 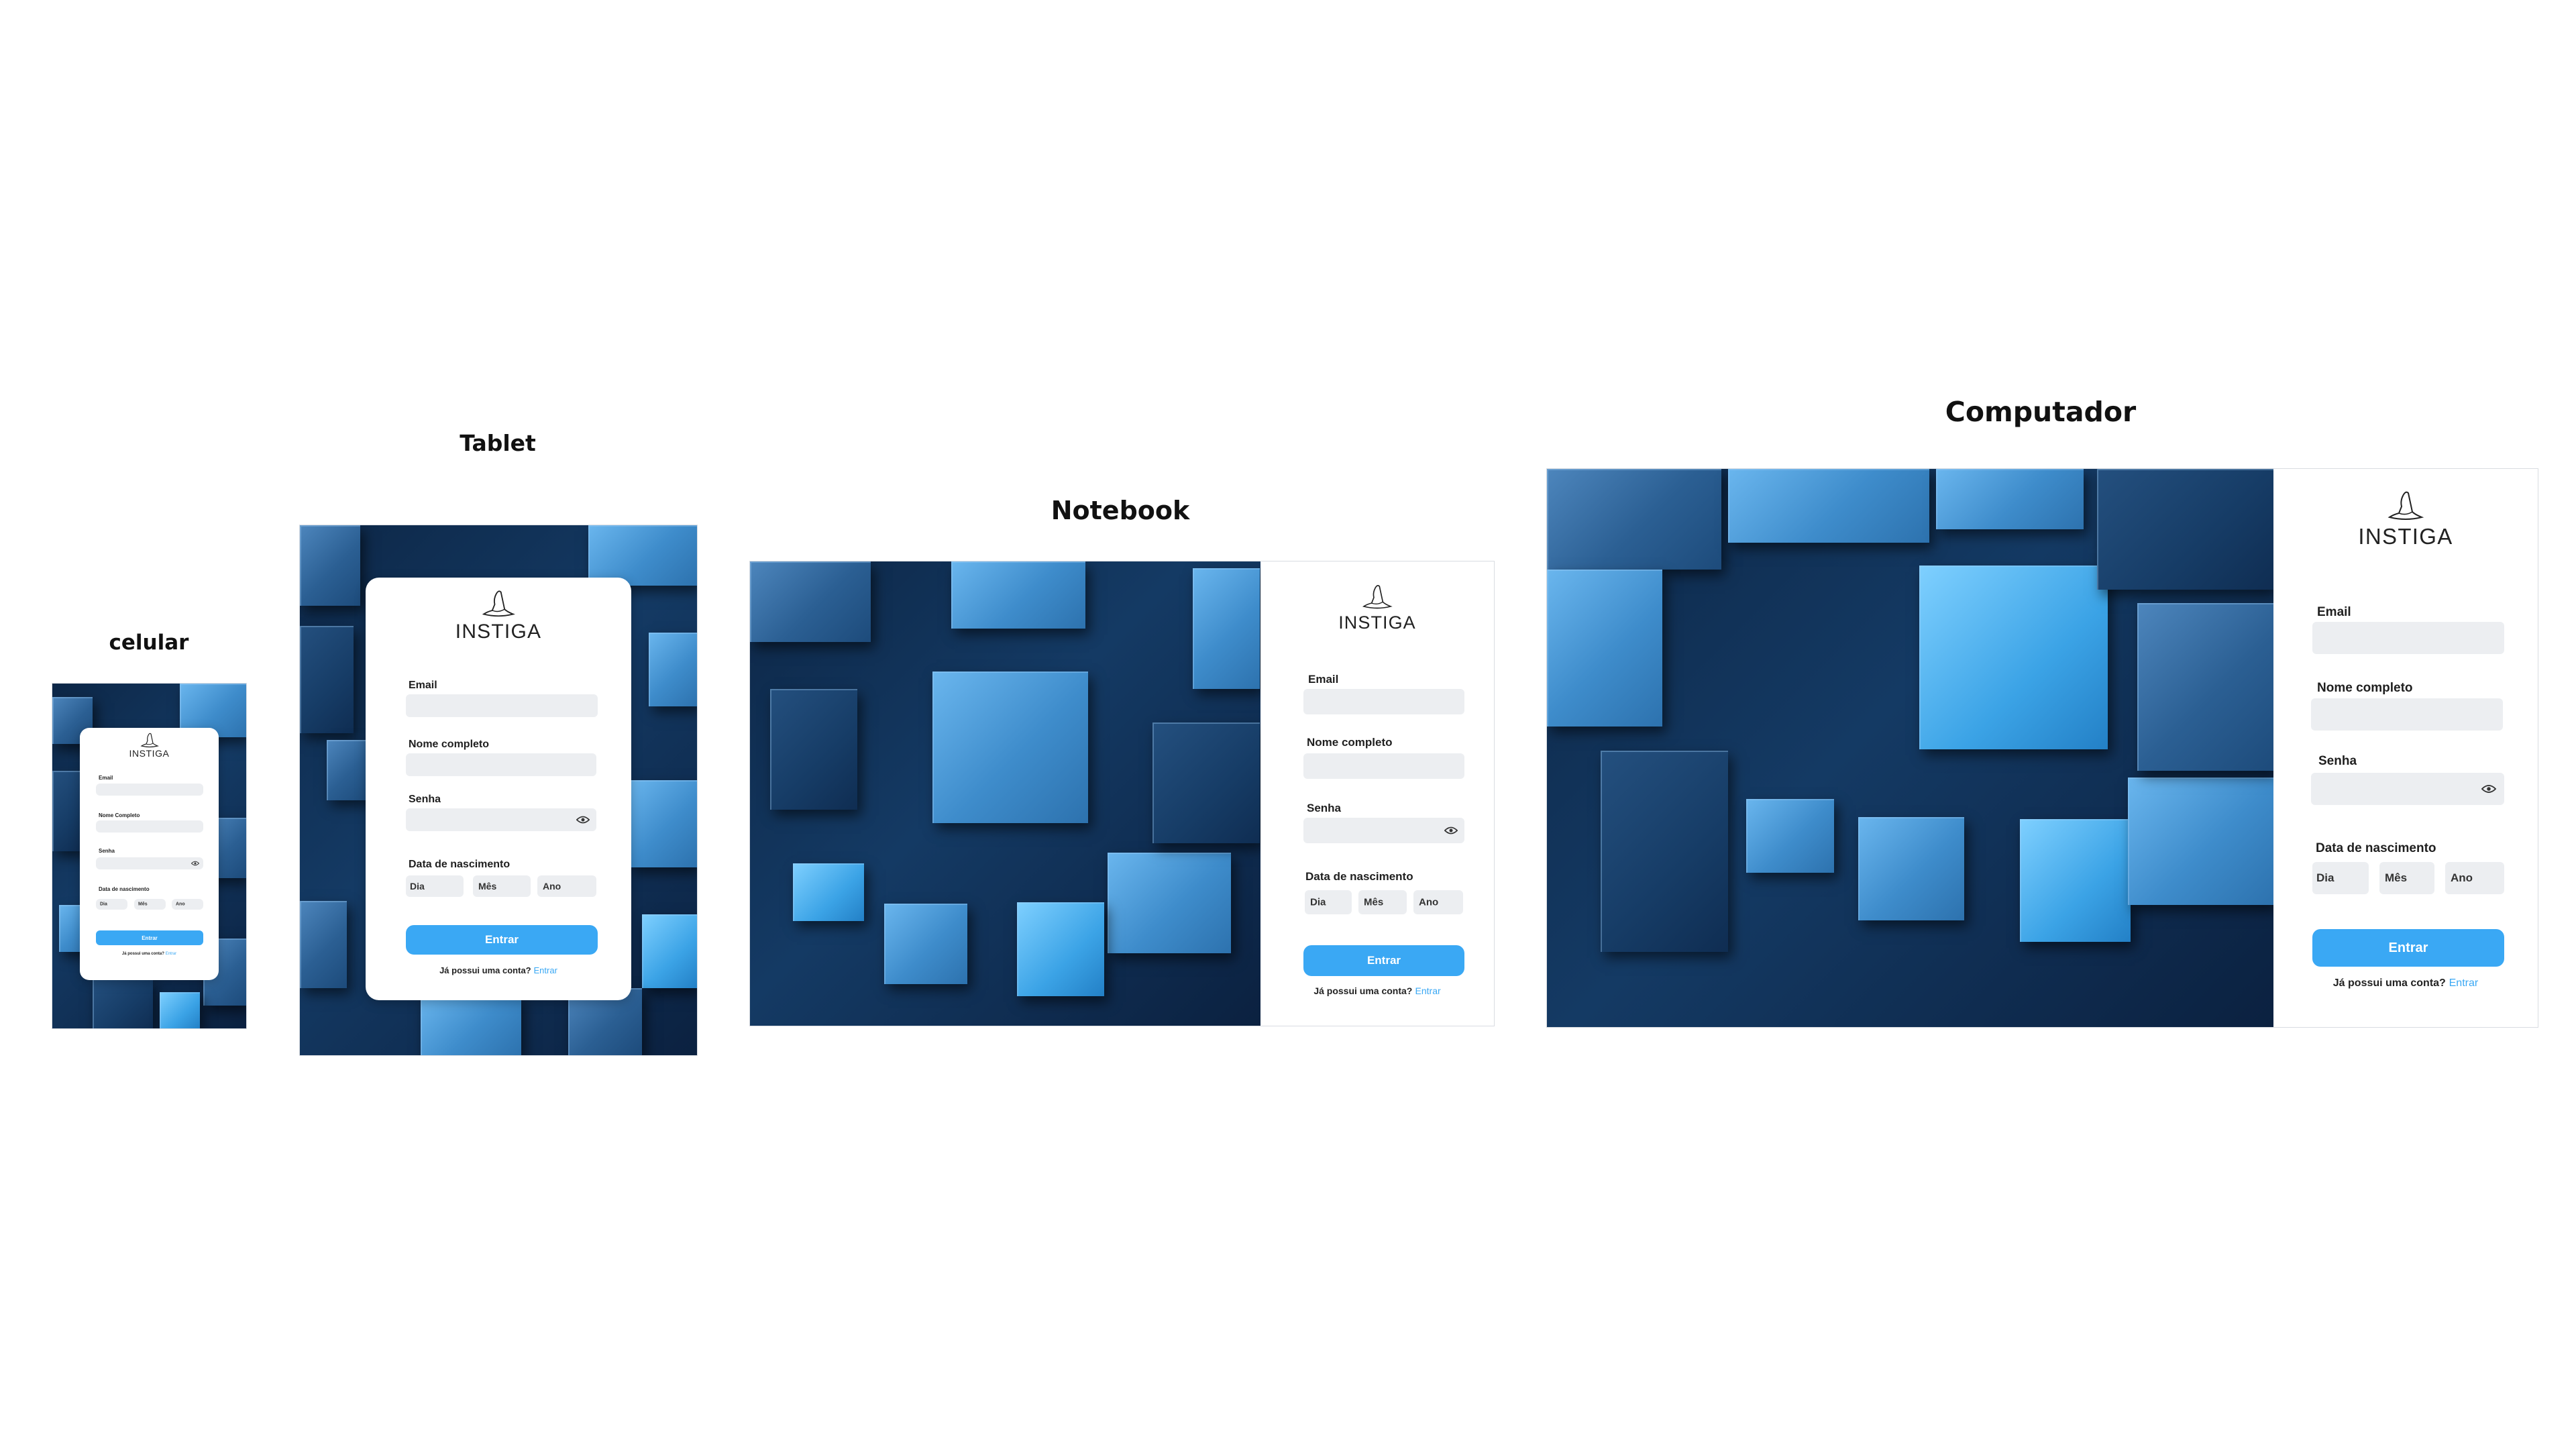 I want to click on name-label: Nome Completo, so click(x=119, y=815).